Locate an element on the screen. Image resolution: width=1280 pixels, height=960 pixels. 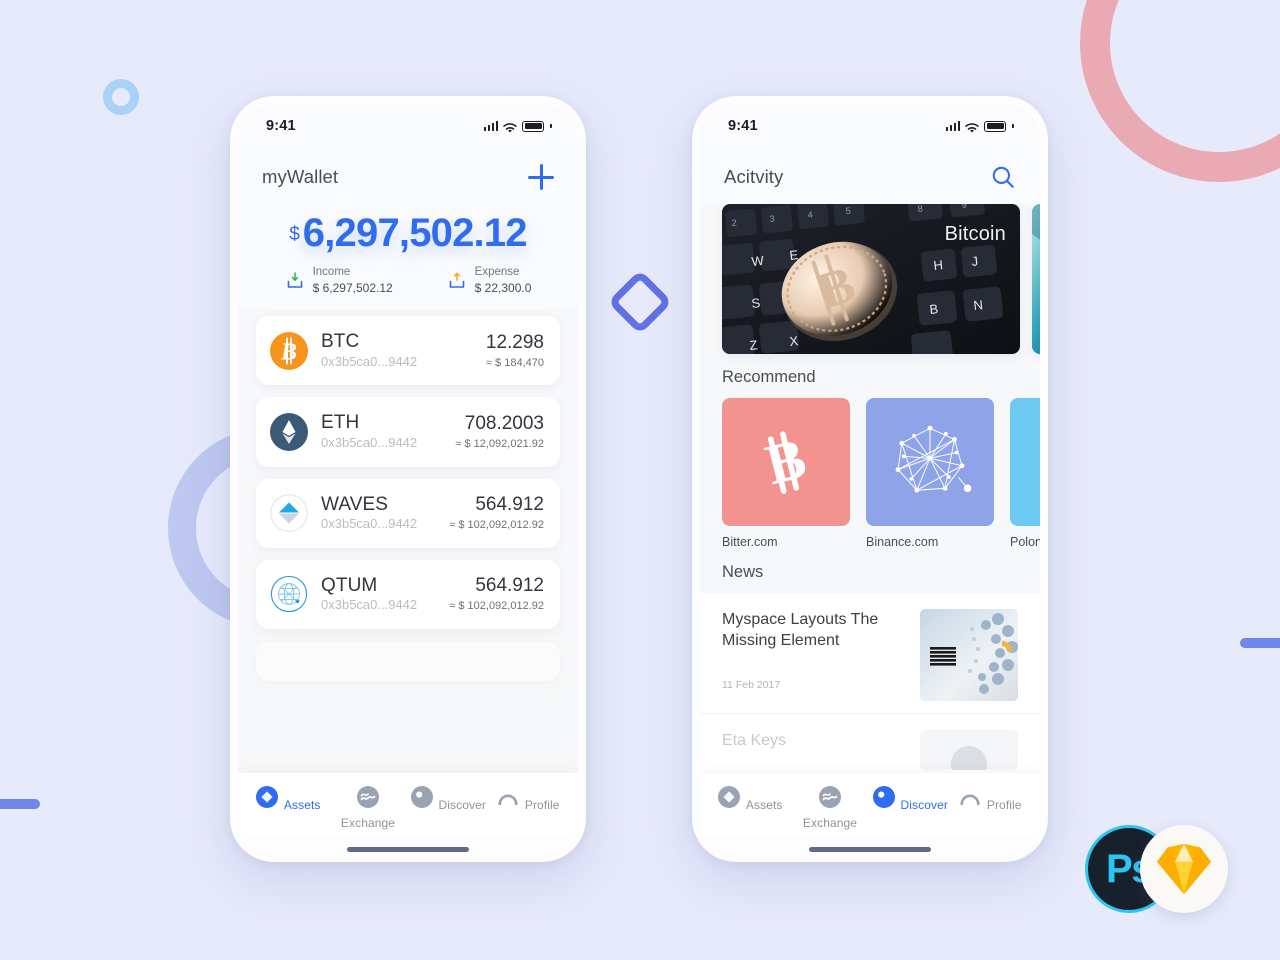
list-item: Eta Keys is located at coordinates (870, 743).